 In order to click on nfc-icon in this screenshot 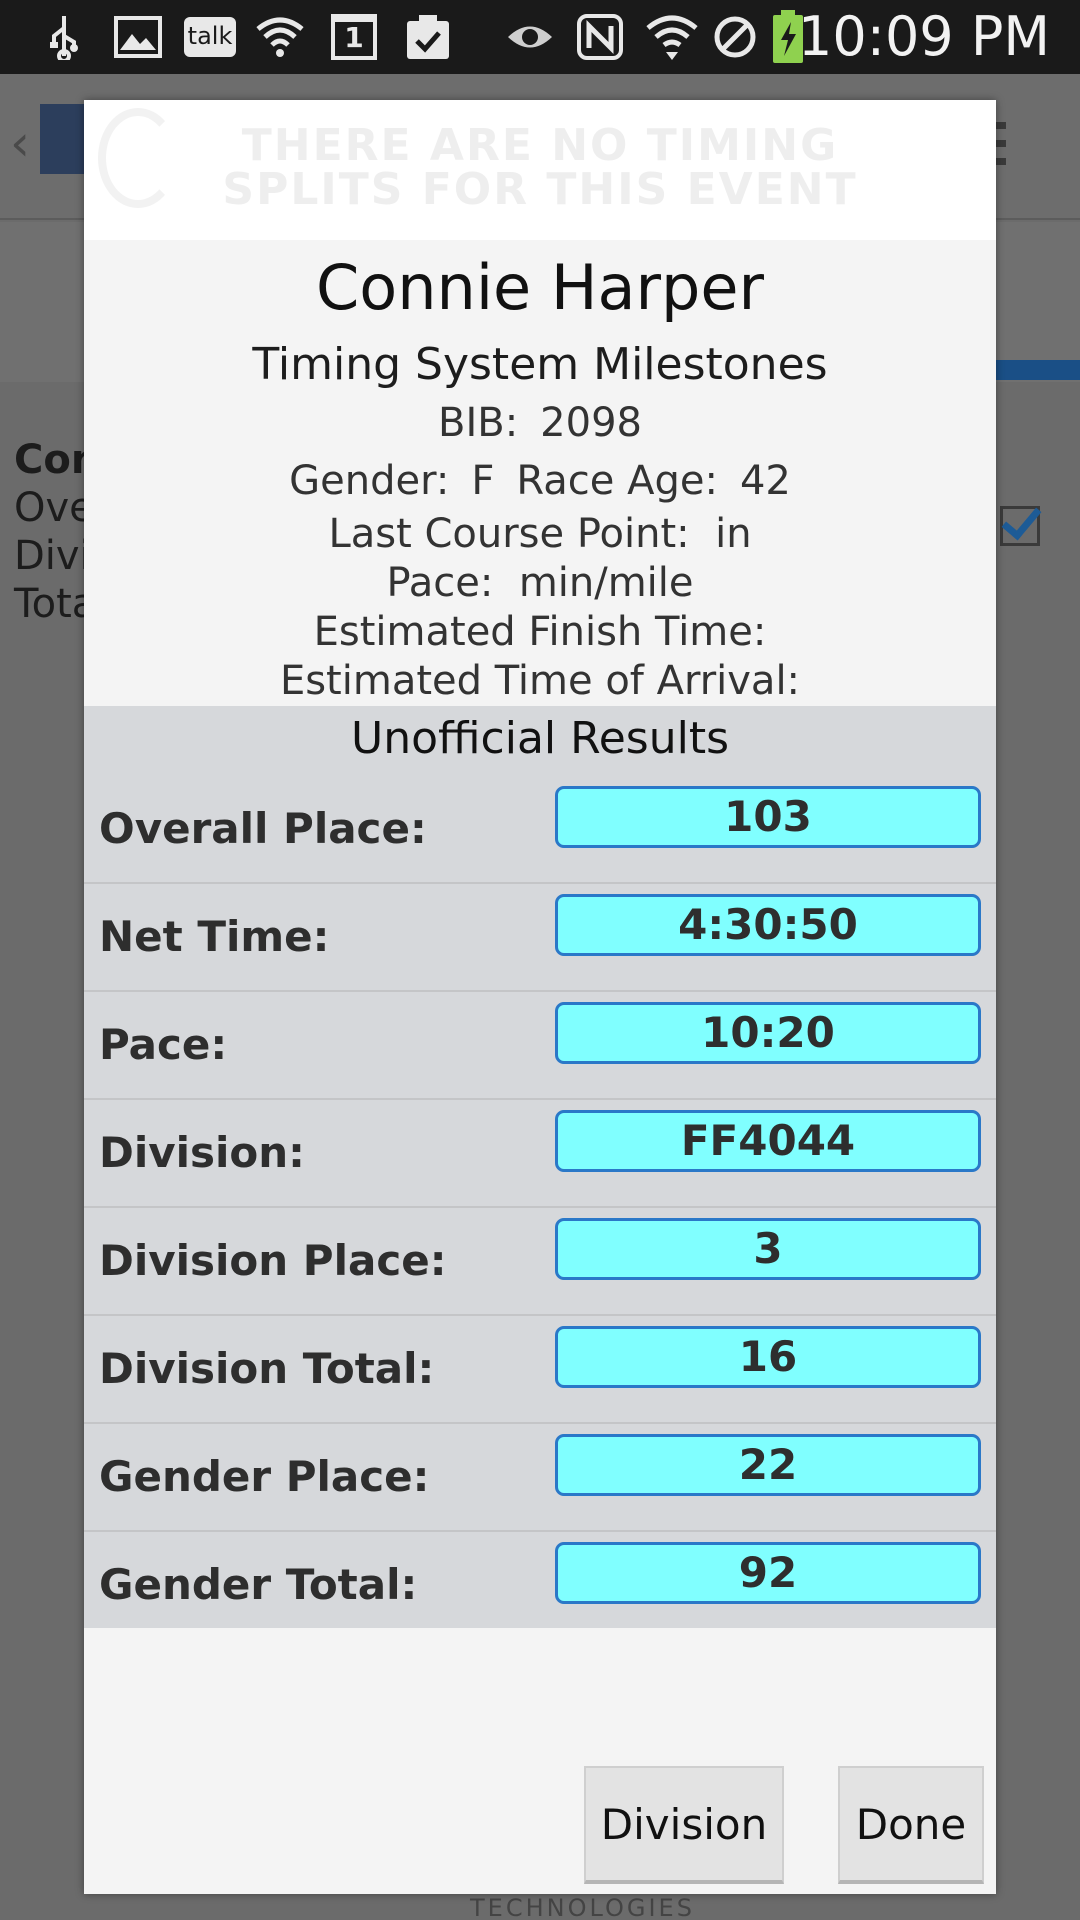, I will do `click(600, 37)`.